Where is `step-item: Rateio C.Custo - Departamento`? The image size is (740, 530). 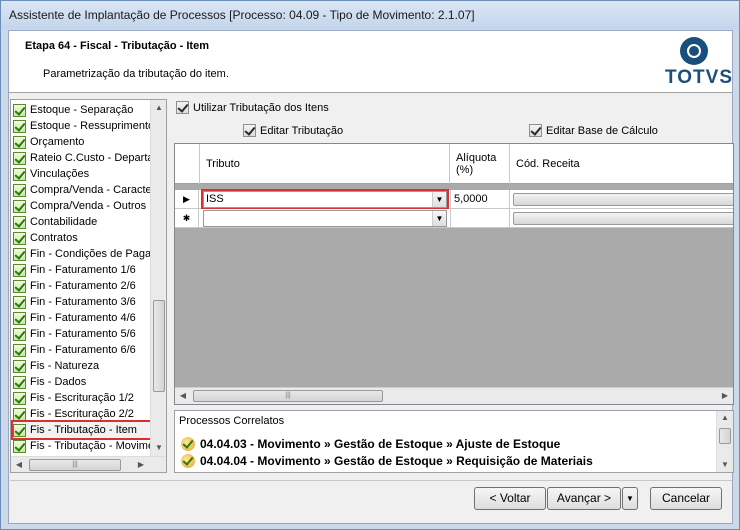 step-item: Rateio C.Custo - Departamento is located at coordinates (83, 158).